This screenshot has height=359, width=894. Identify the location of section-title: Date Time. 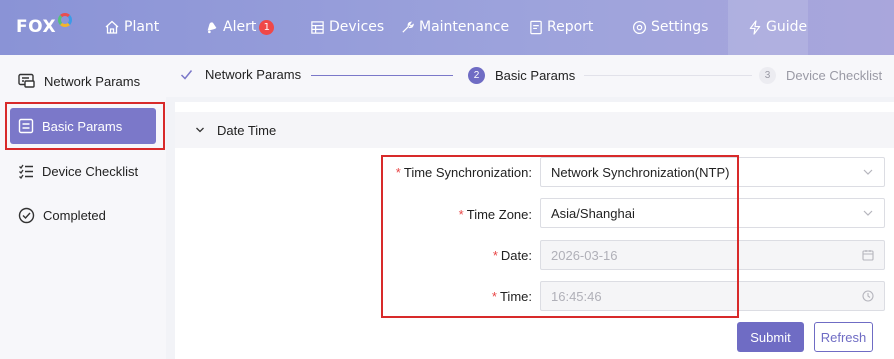
(247, 130).